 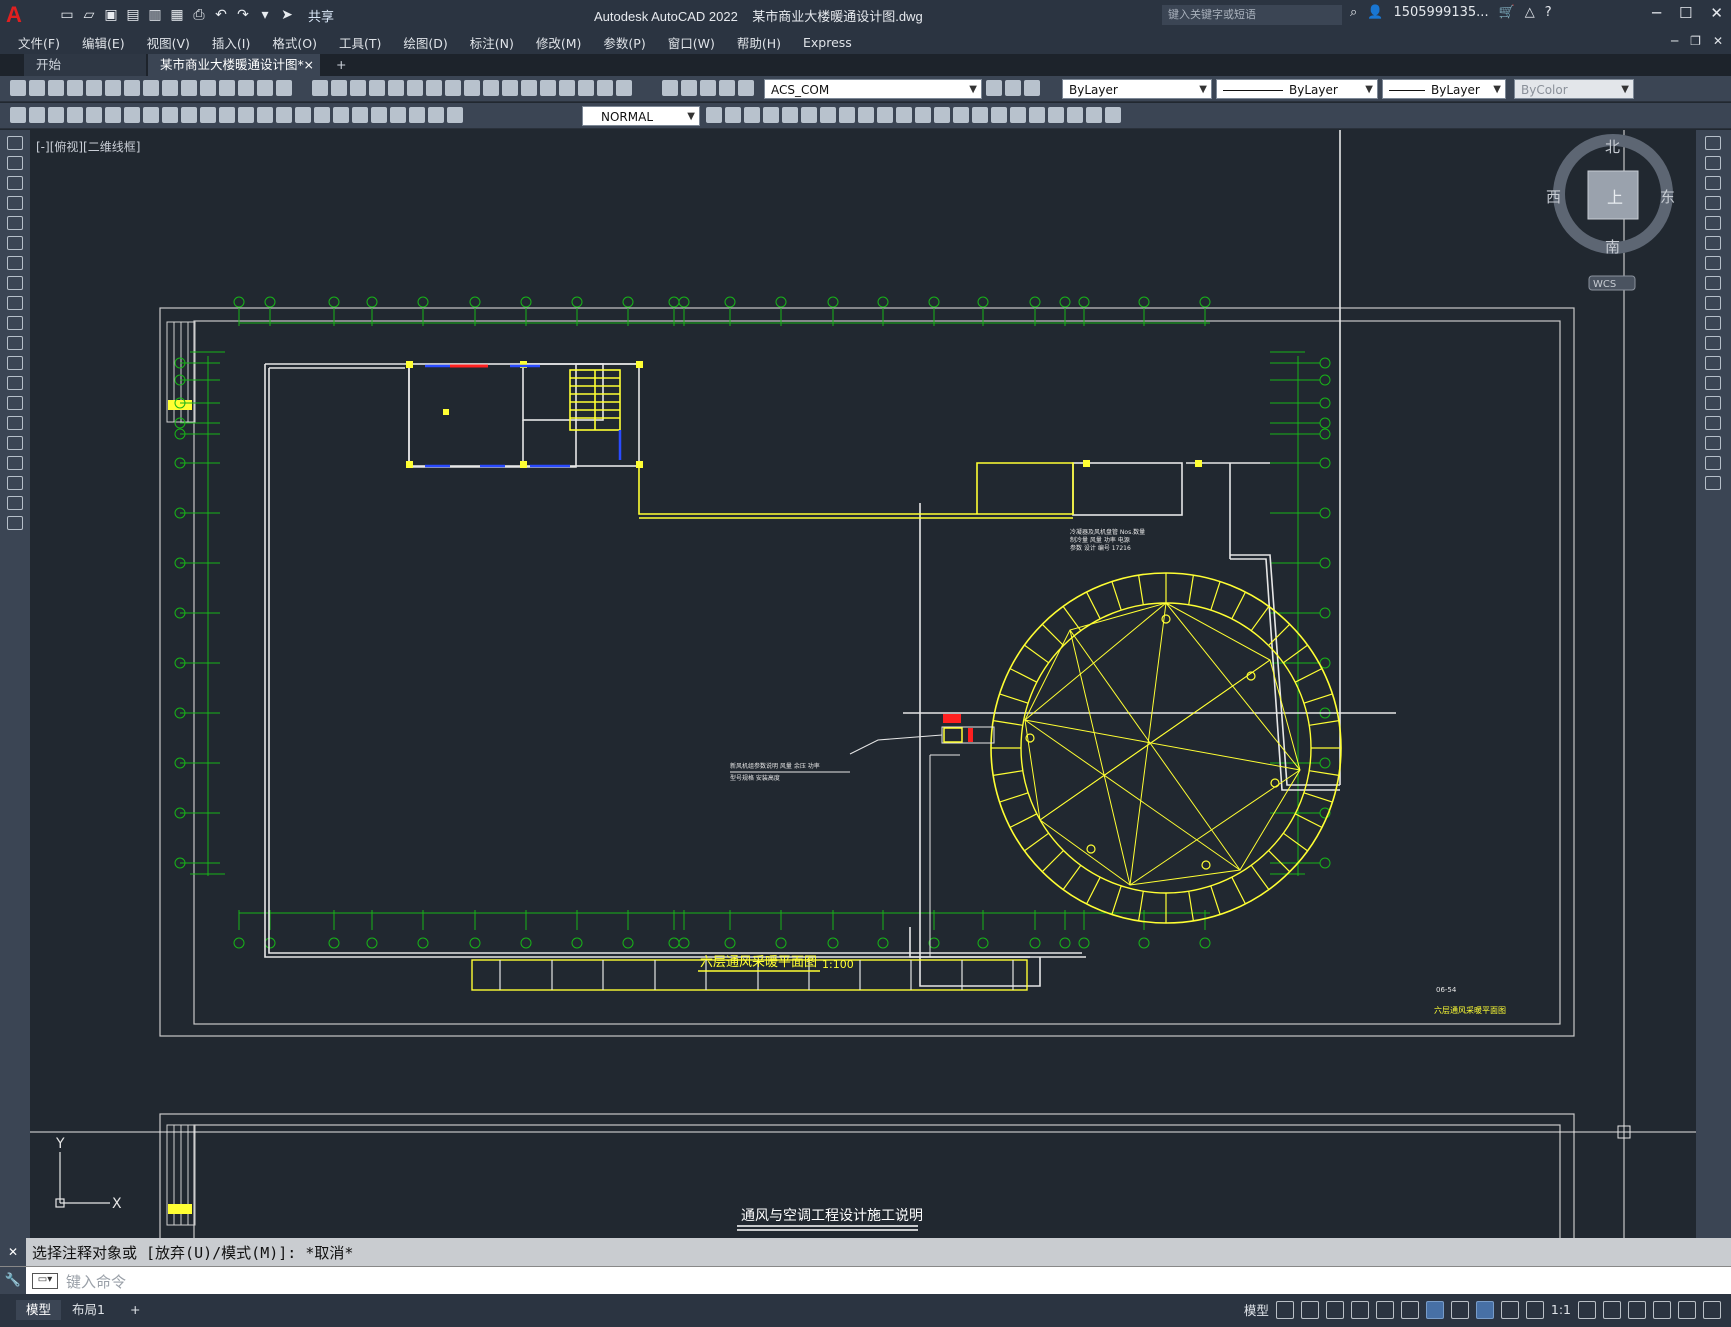 I want to click on clean-screen-icon, so click(x=1687, y=1309).